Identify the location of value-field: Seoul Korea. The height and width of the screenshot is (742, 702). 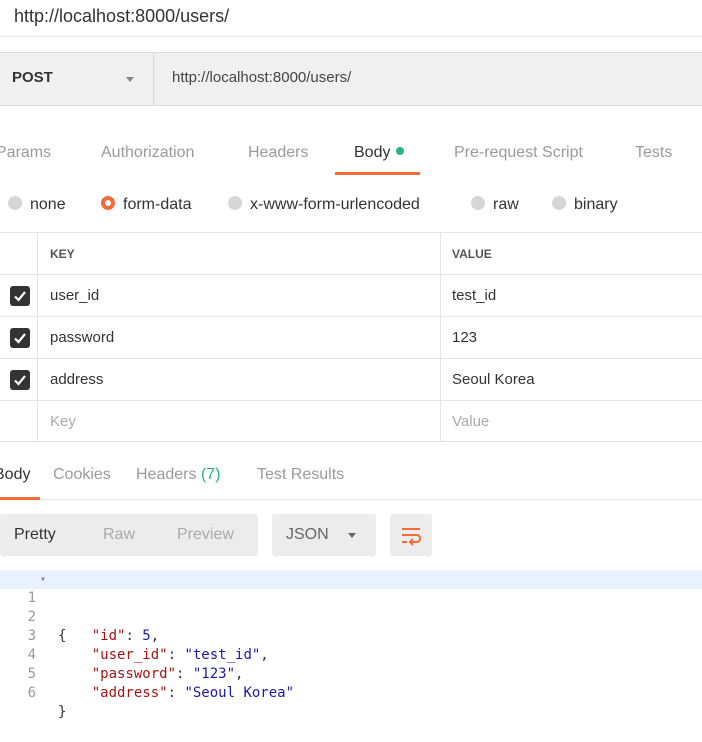
(493, 379).